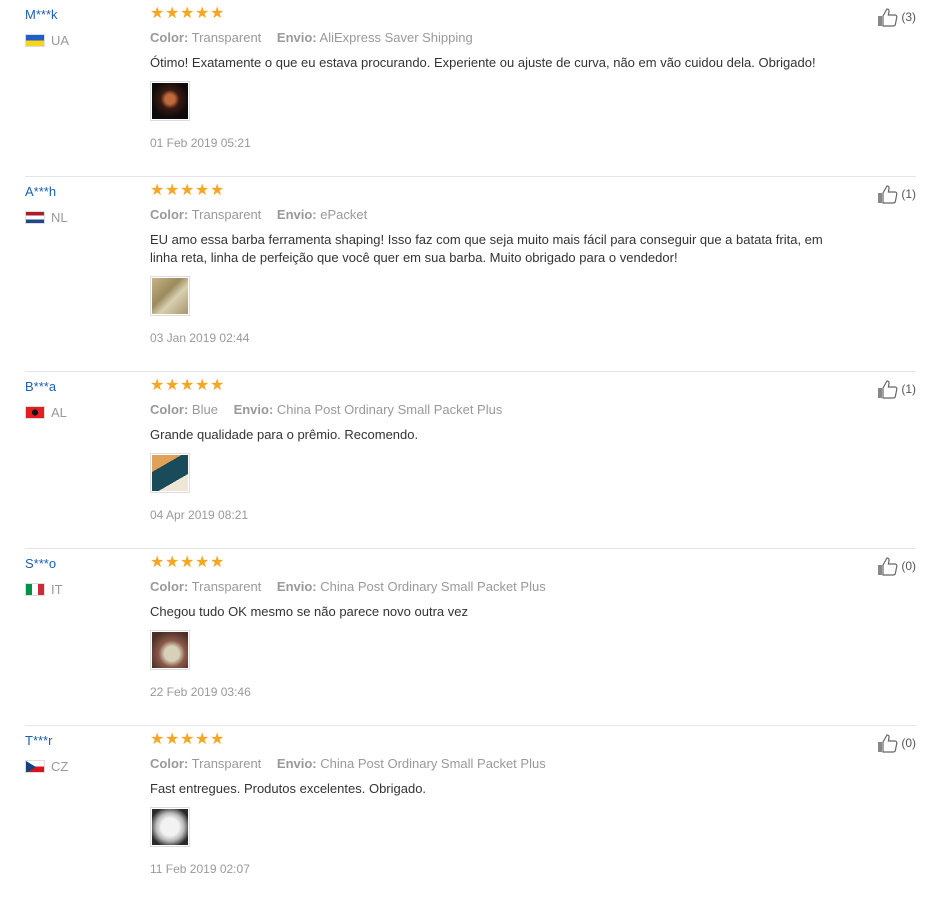  What do you see at coordinates (35, 40) in the screenshot?
I see `flag-ua-icon` at bounding box center [35, 40].